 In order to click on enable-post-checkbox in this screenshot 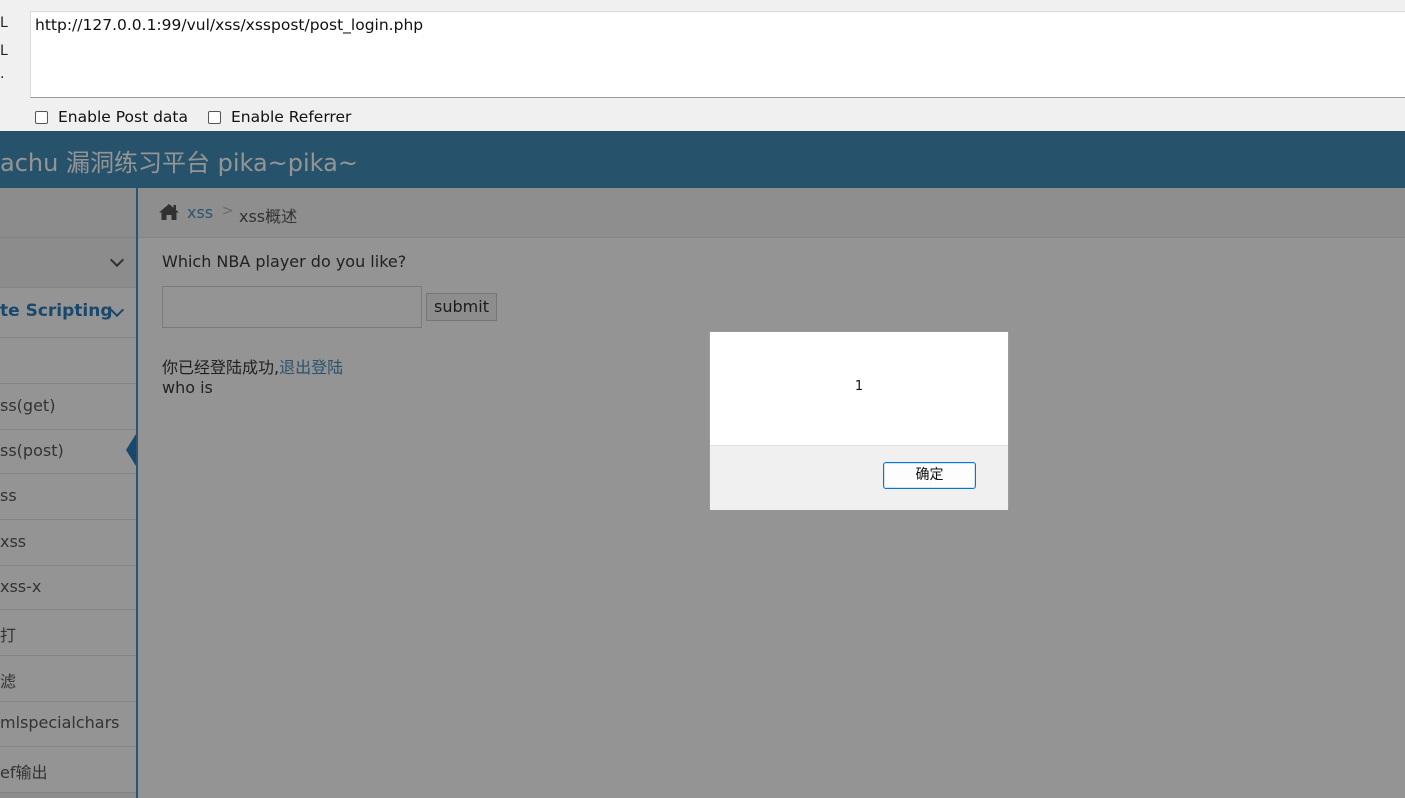, I will do `click(41, 117)`.